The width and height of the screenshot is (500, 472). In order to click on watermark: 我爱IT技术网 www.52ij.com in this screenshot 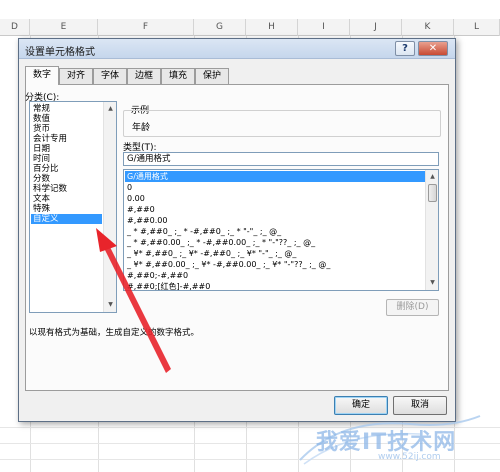, I will do `click(390, 439)`.